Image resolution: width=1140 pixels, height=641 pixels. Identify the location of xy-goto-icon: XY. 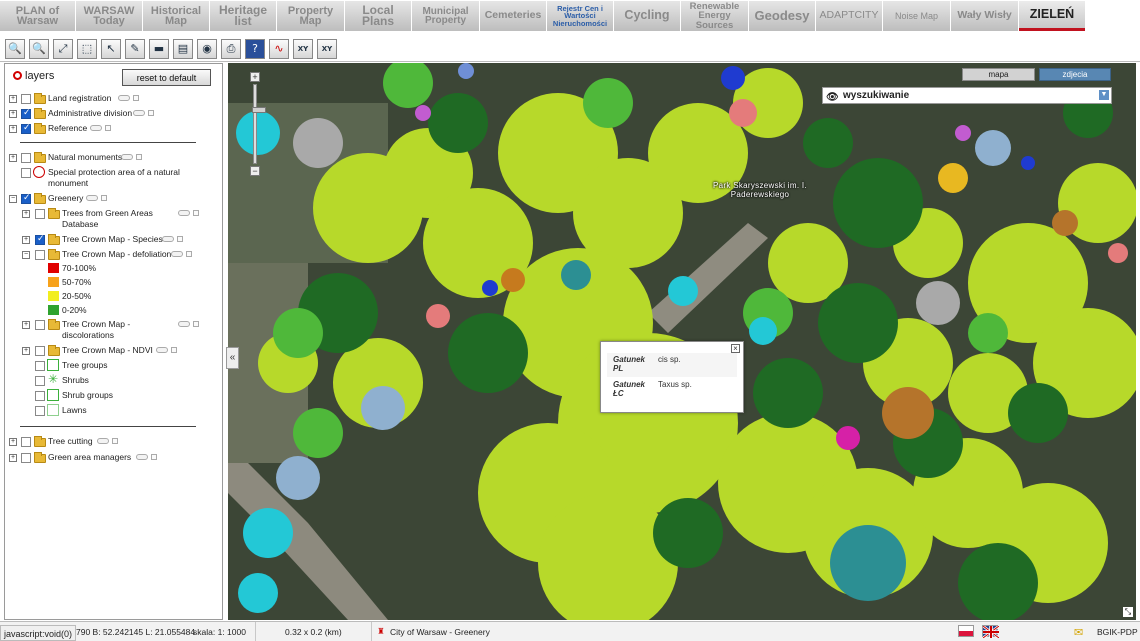
(327, 48).